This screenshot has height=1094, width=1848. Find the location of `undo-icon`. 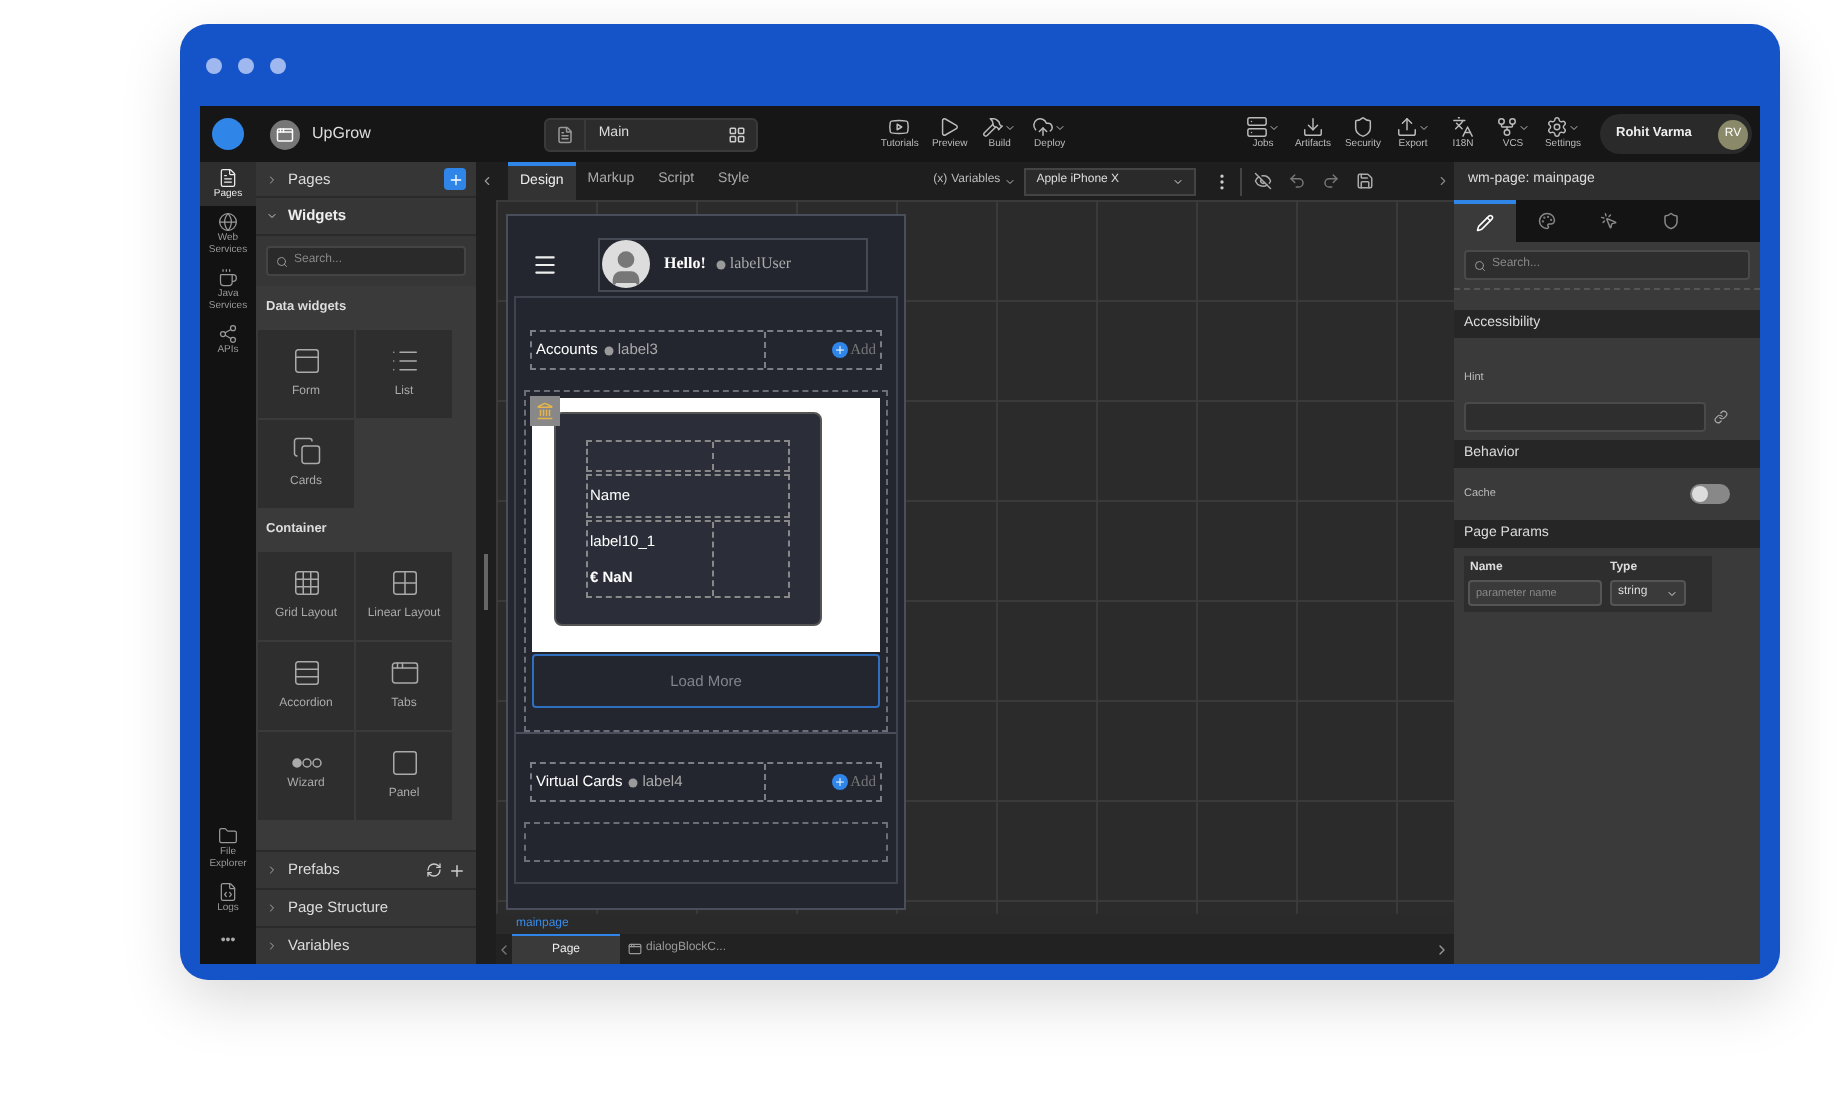

undo-icon is located at coordinates (1297, 181).